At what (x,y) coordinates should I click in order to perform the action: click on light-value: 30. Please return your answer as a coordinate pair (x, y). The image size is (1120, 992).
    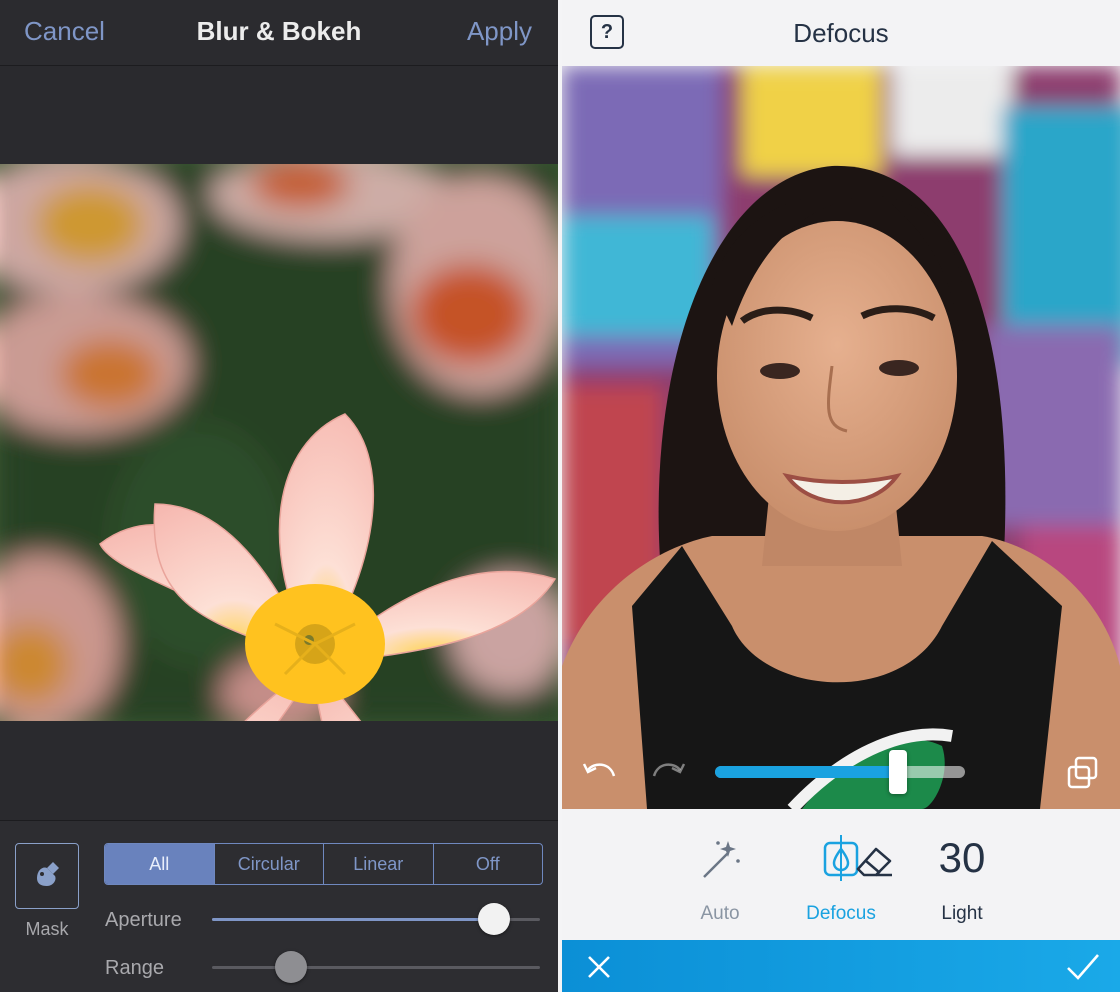
    Looking at the image, I should click on (962, 857).